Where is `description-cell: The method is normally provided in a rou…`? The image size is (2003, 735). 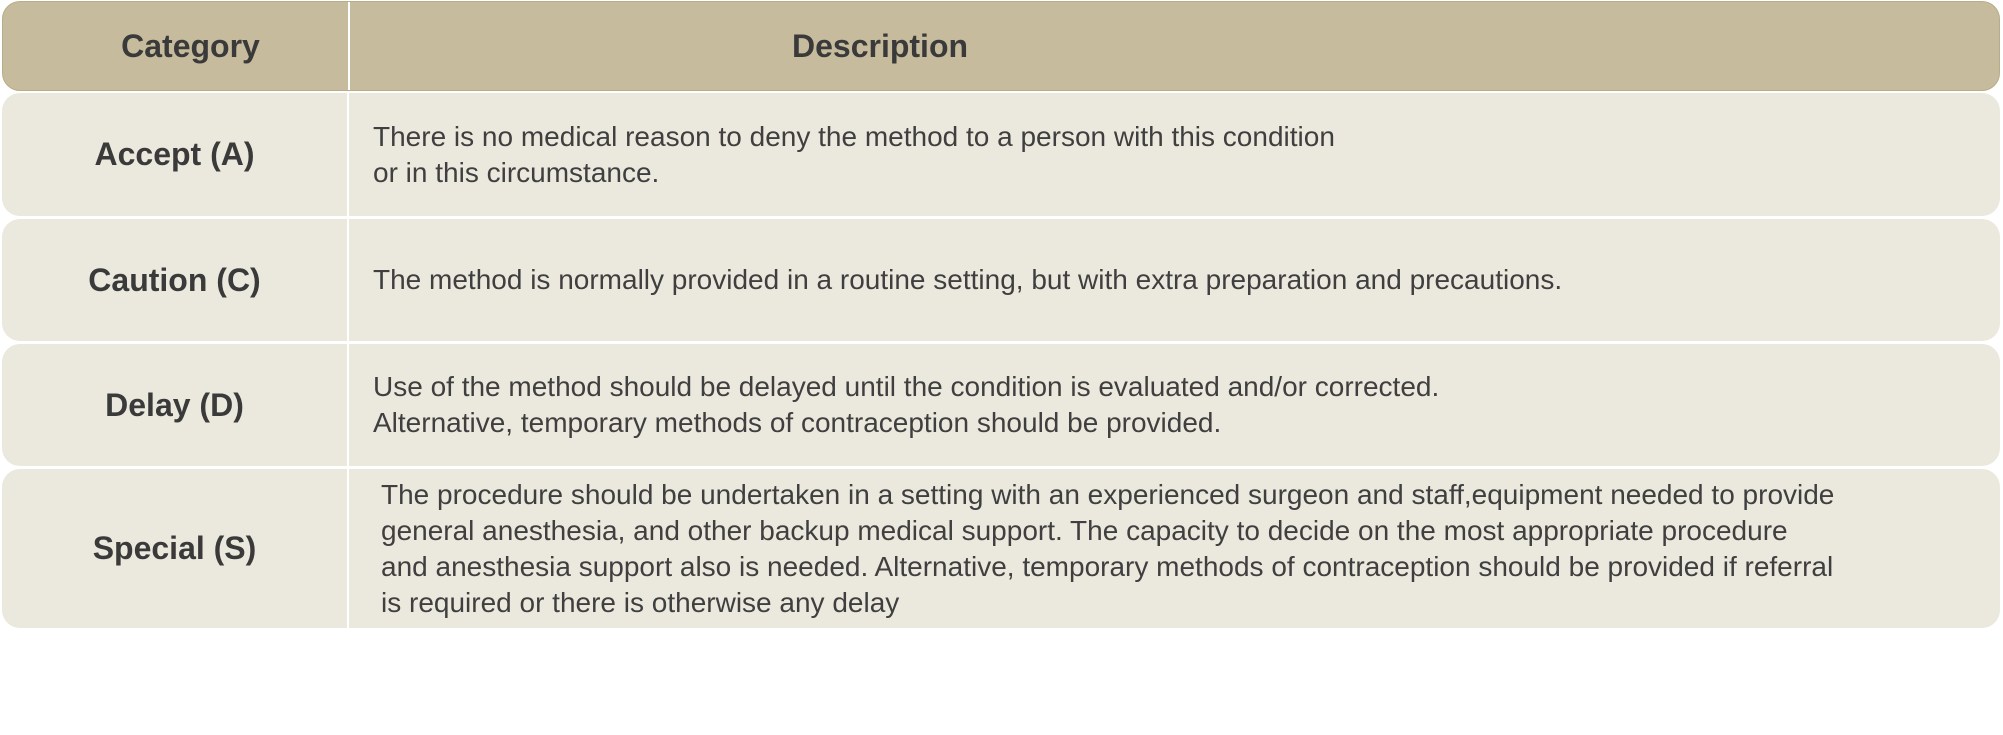 description-cell: The method is normally provided in a rou… is located at coordinates (1174, 280).